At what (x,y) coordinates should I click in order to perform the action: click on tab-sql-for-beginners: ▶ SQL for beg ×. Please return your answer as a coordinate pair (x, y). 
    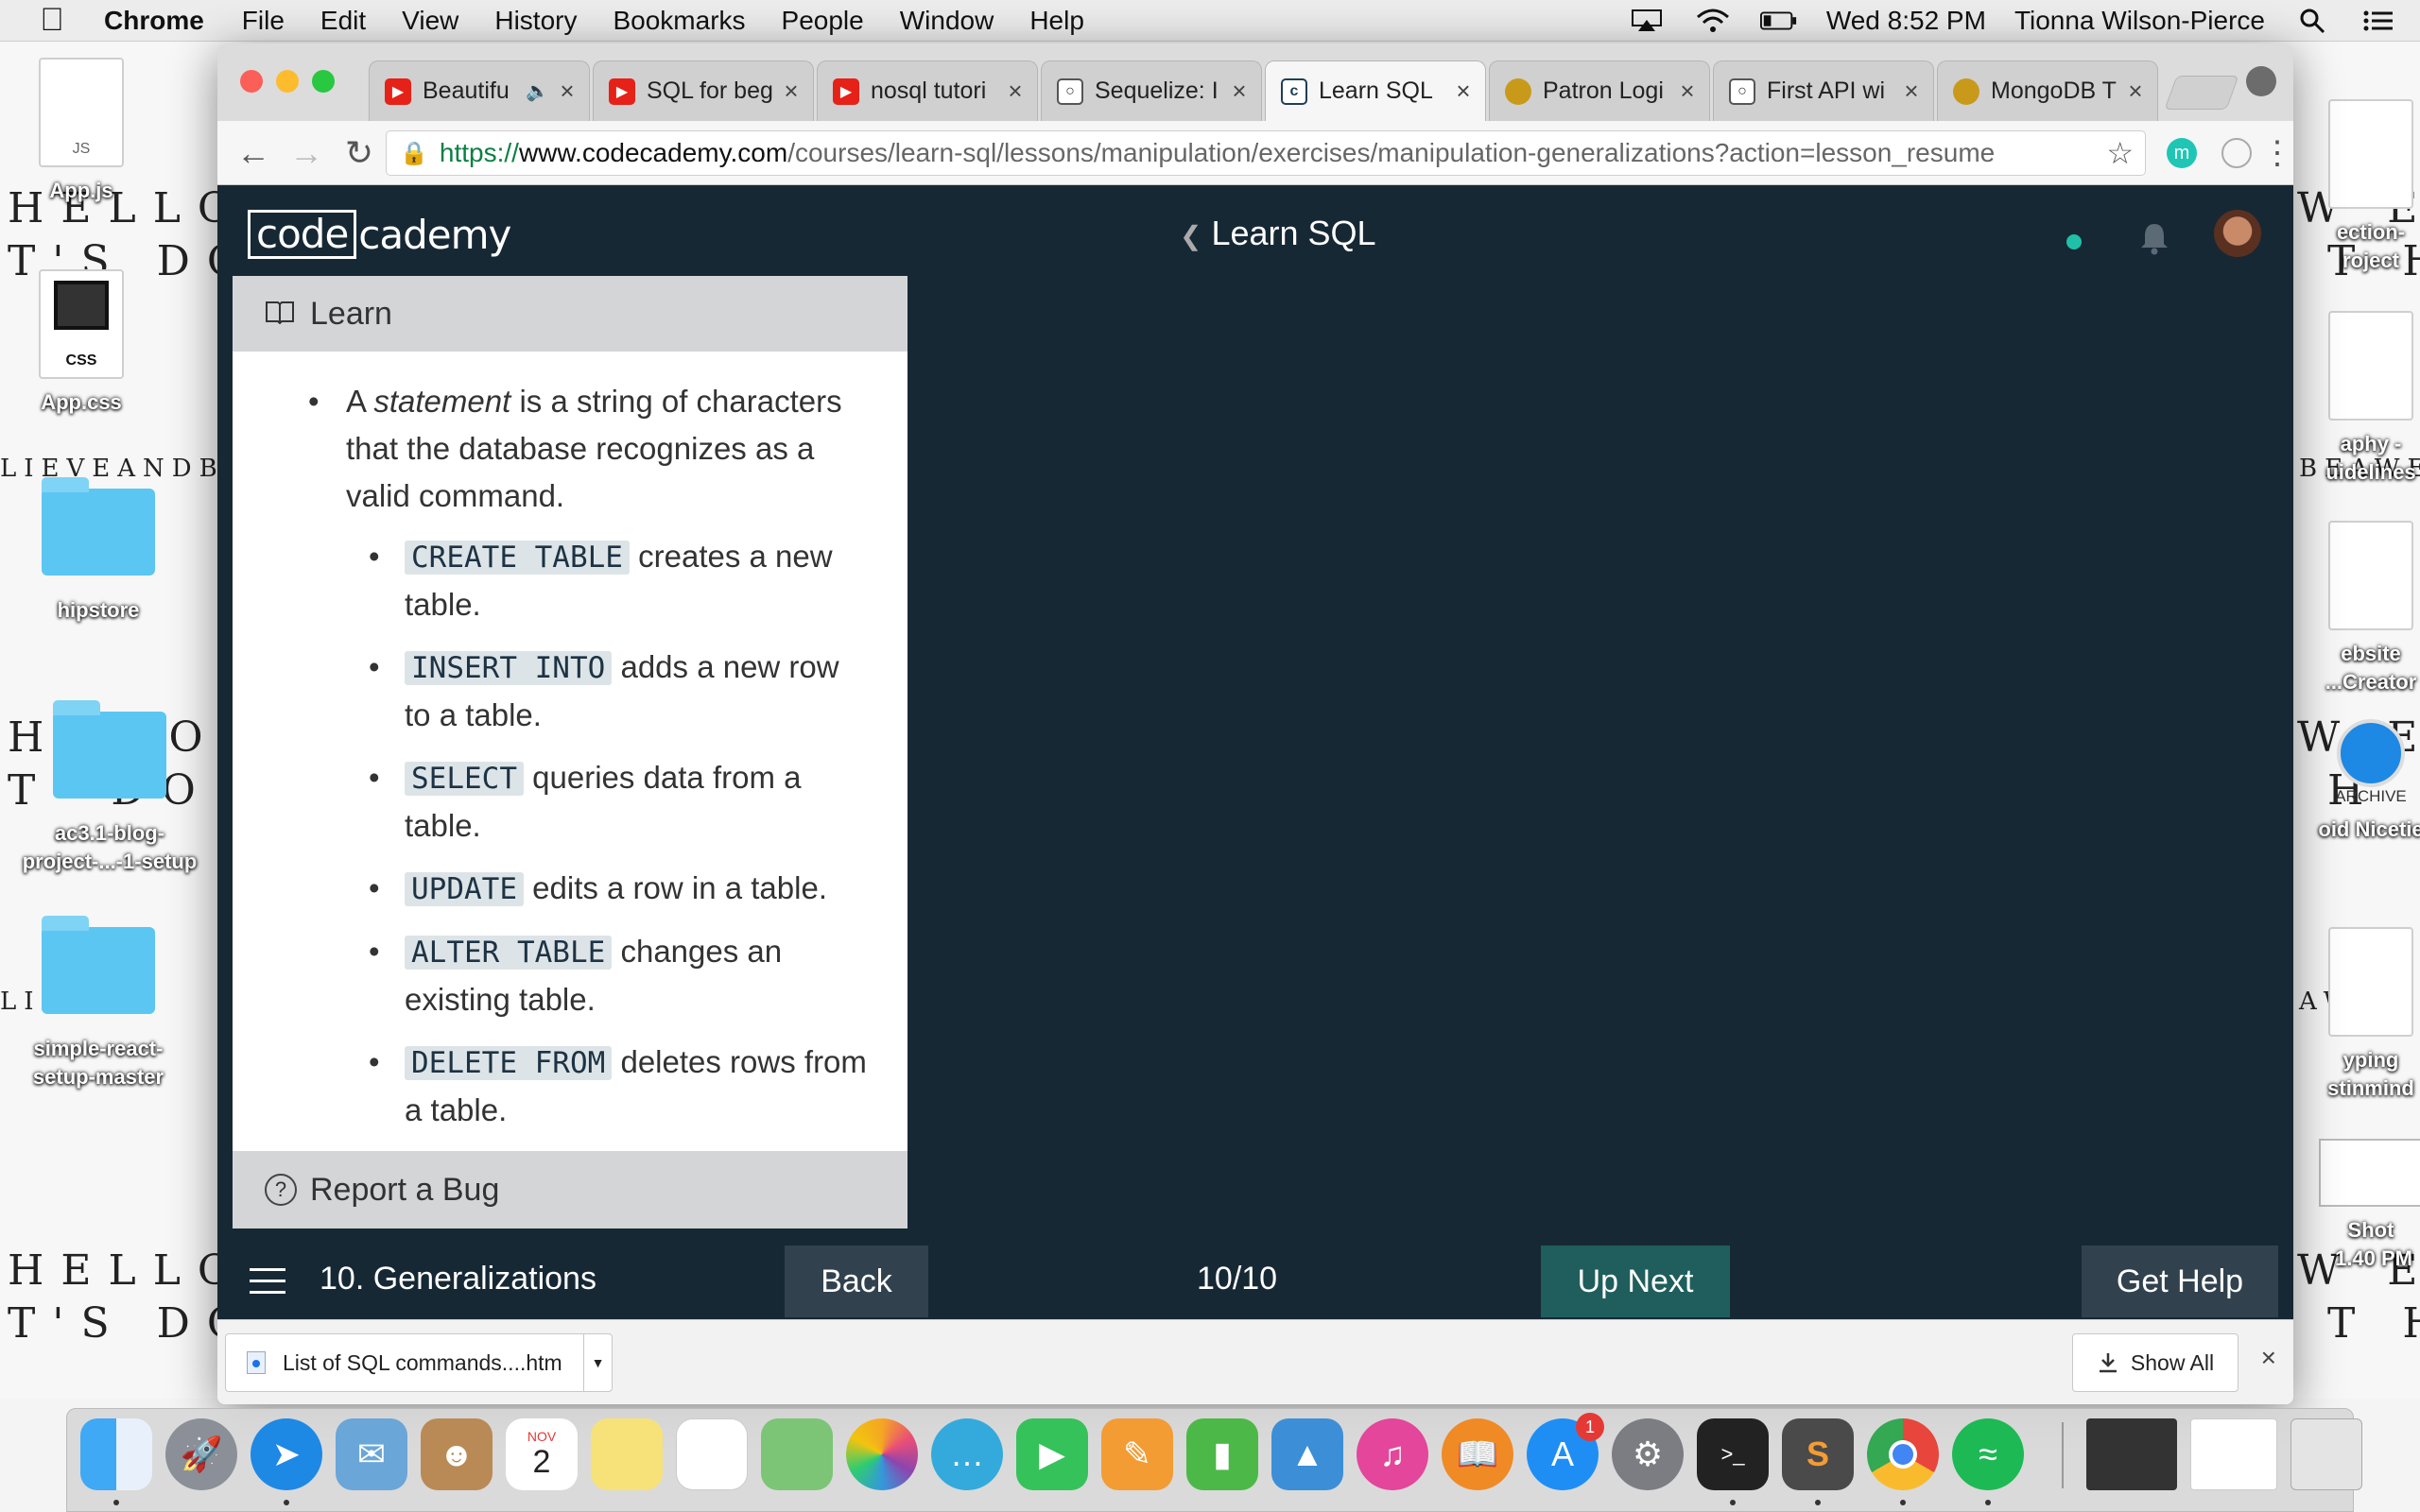
    Looking at the image, I should click on (703, 90).